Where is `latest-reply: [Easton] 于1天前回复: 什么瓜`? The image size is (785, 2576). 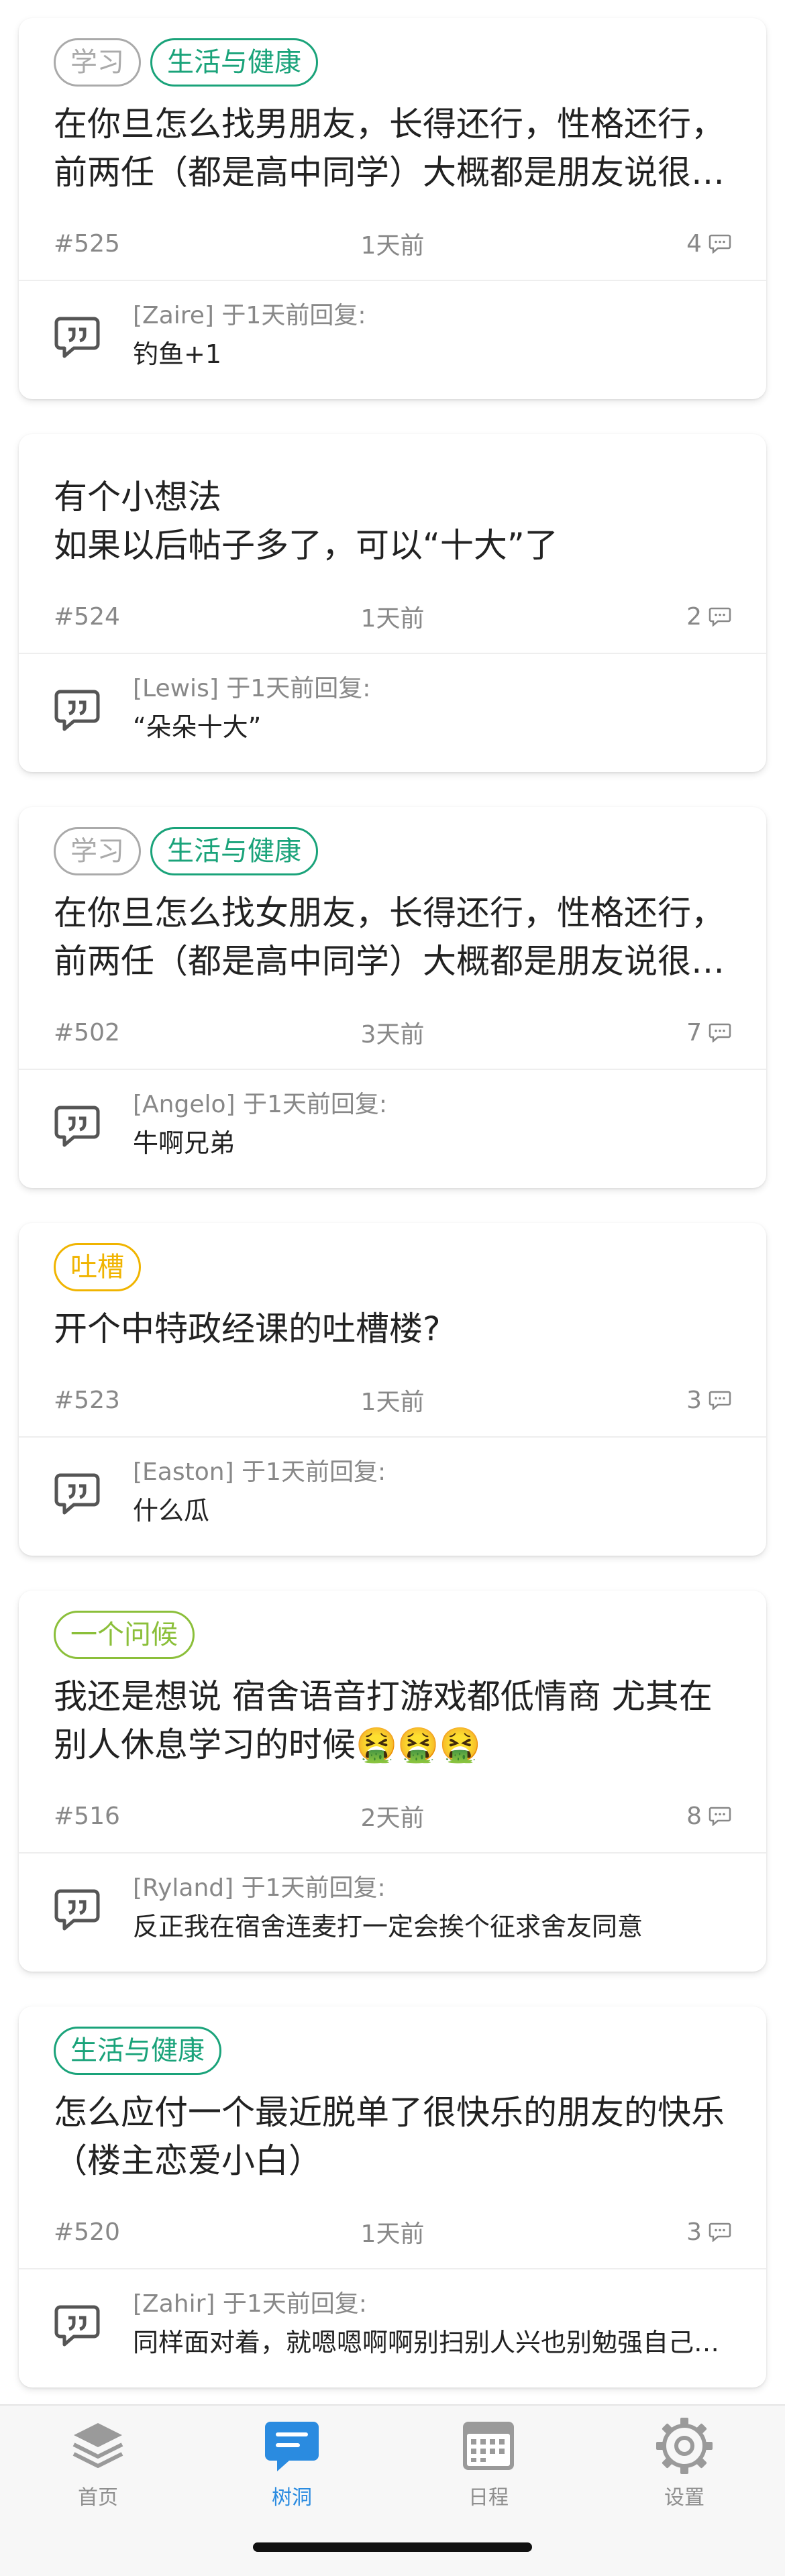
latest-reply: [Easton] 于1天前回复: 什么瓜 is located at coordinates (392, 1497).